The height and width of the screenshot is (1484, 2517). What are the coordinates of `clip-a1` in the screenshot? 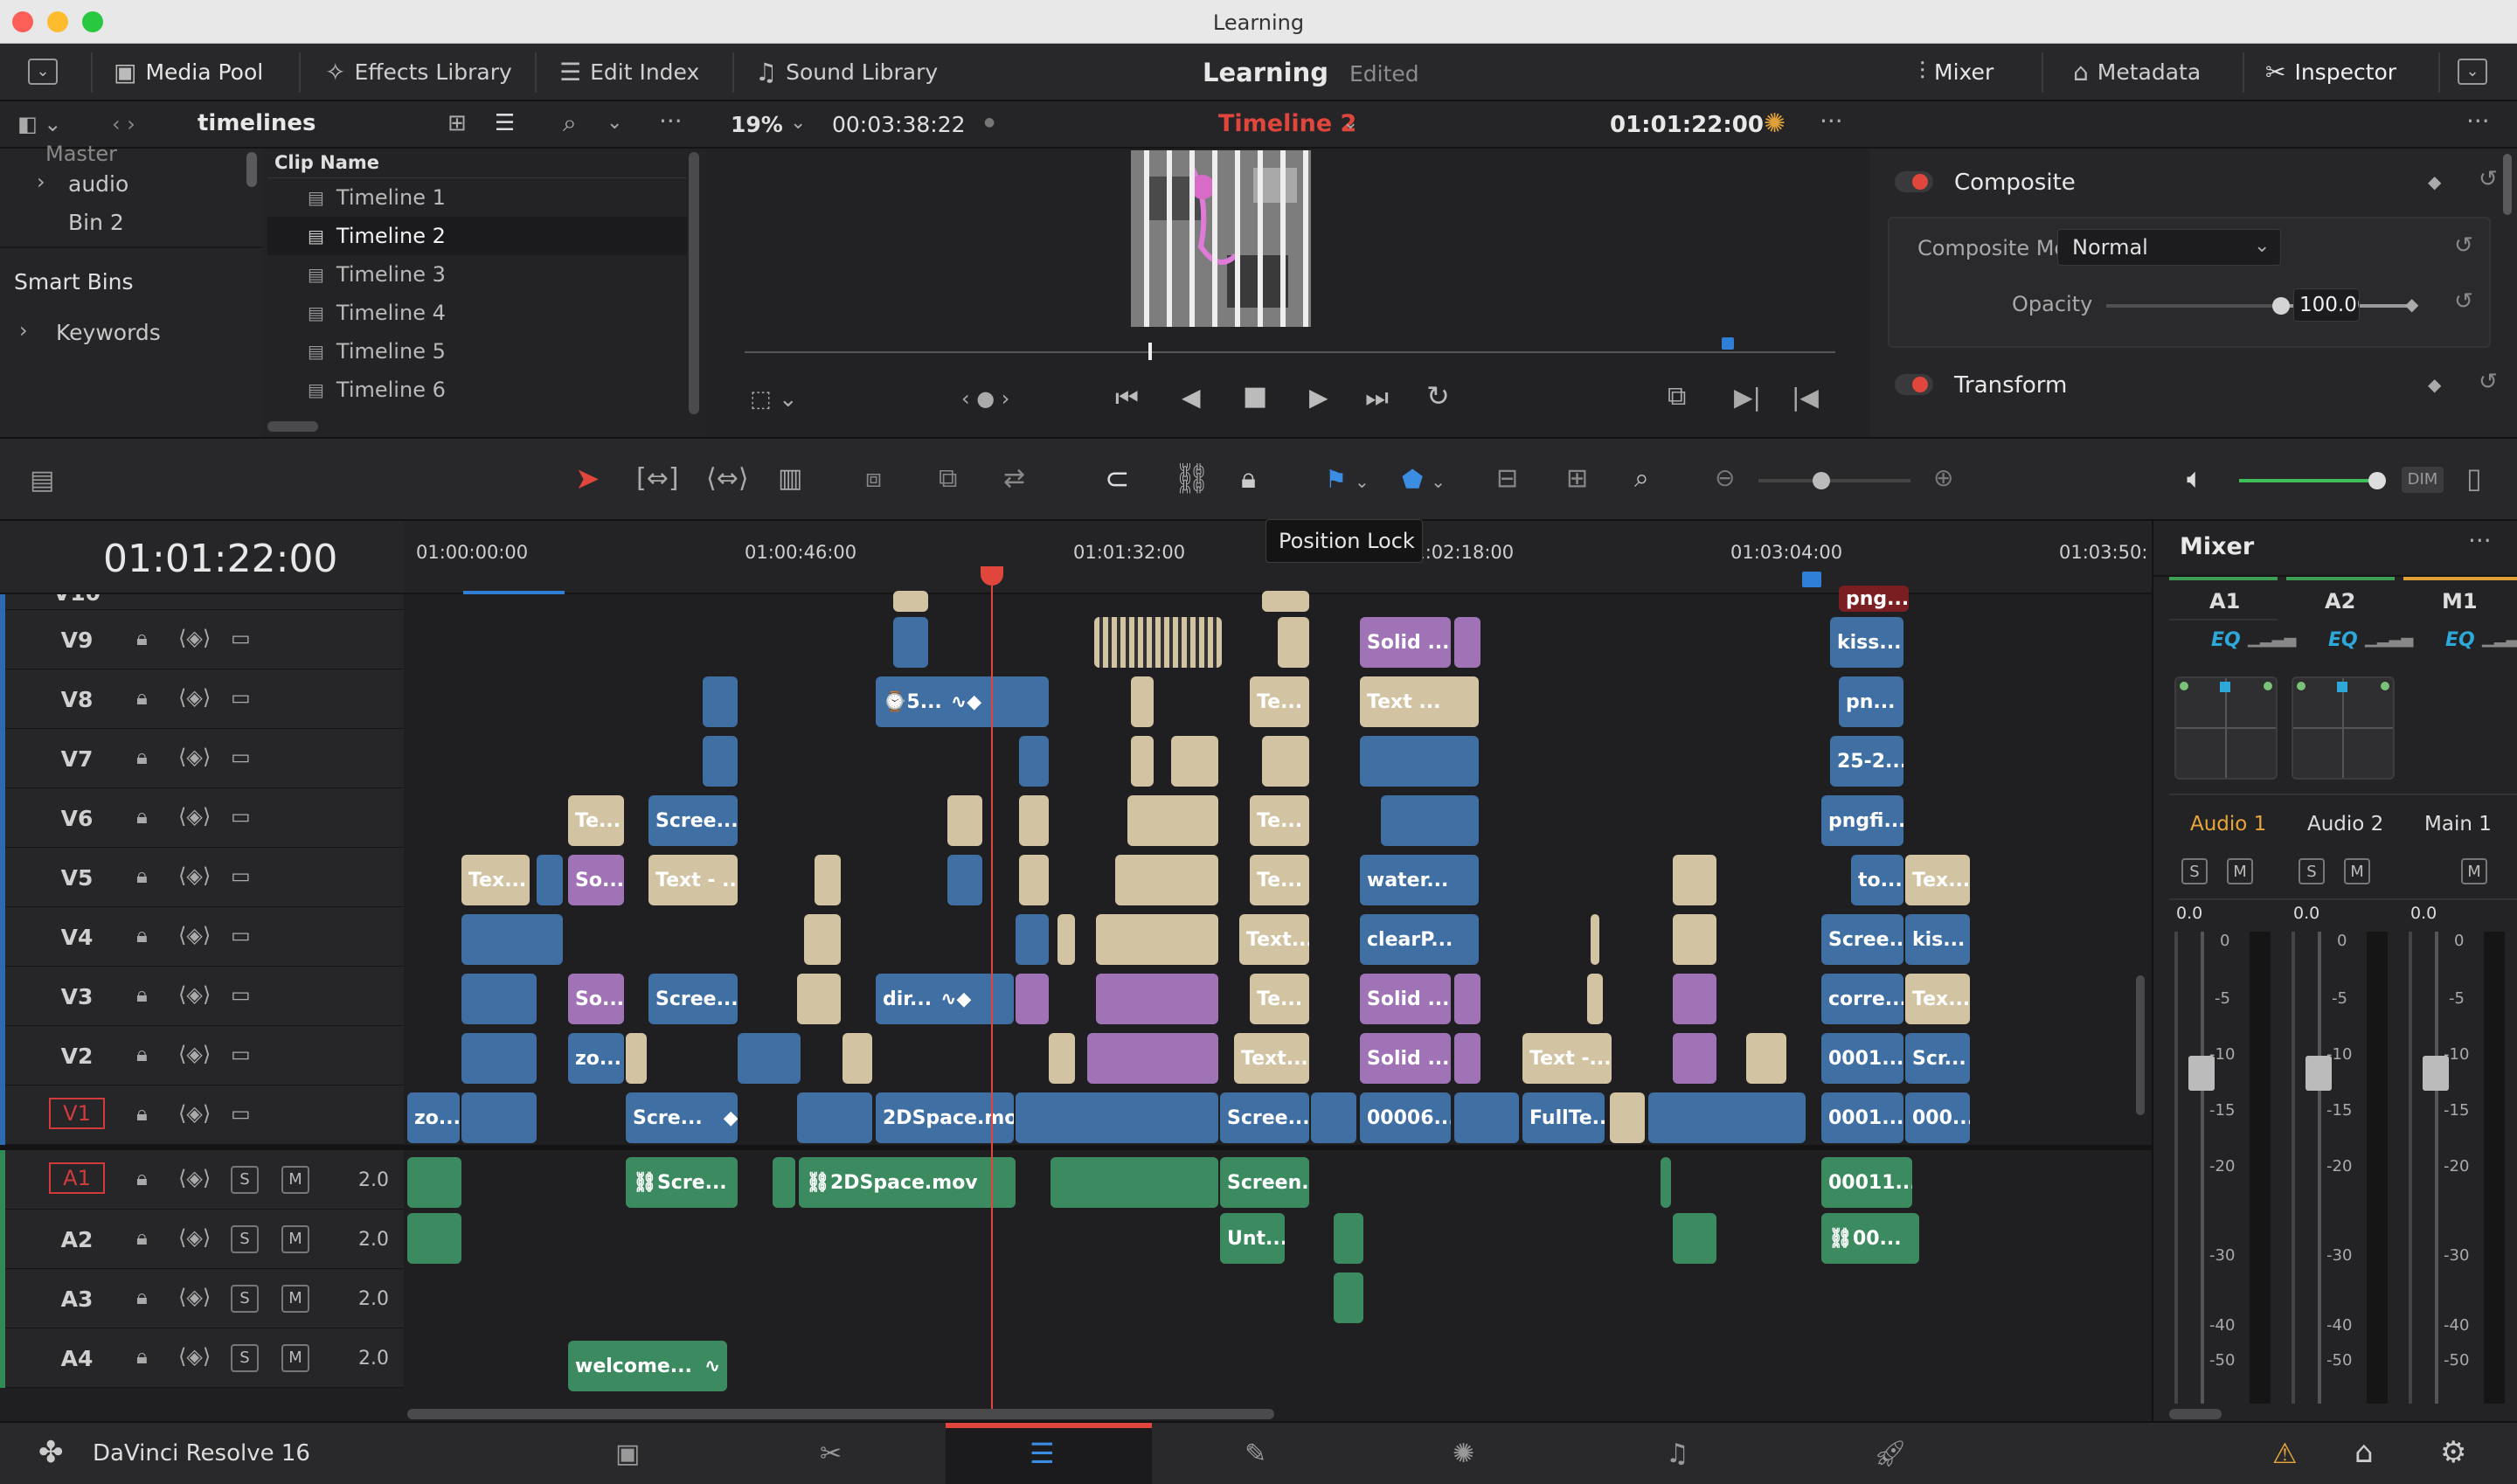 It's located at (1666, 1182).